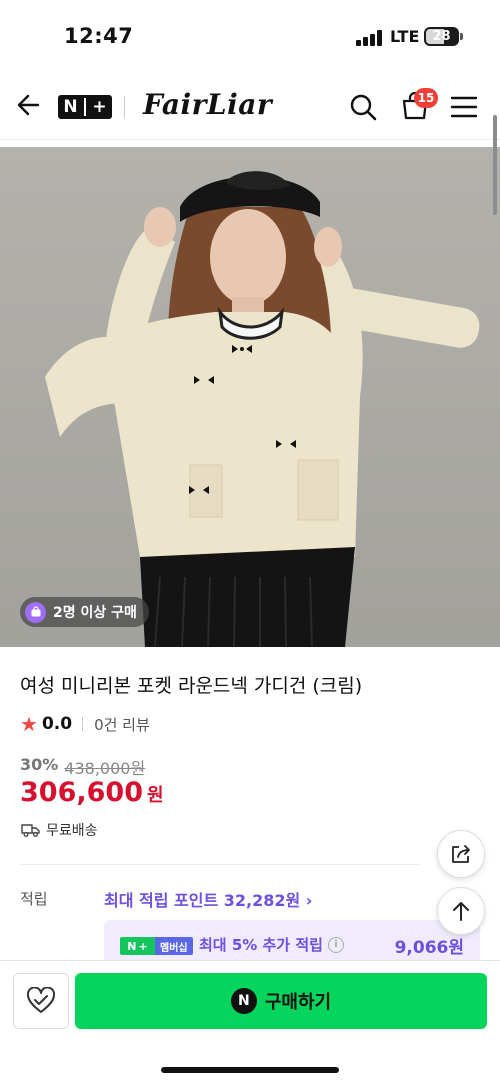 The image size is (500, 1084). I want to click on bottom-action-bar: N 구매하기, so click(250, 1022).